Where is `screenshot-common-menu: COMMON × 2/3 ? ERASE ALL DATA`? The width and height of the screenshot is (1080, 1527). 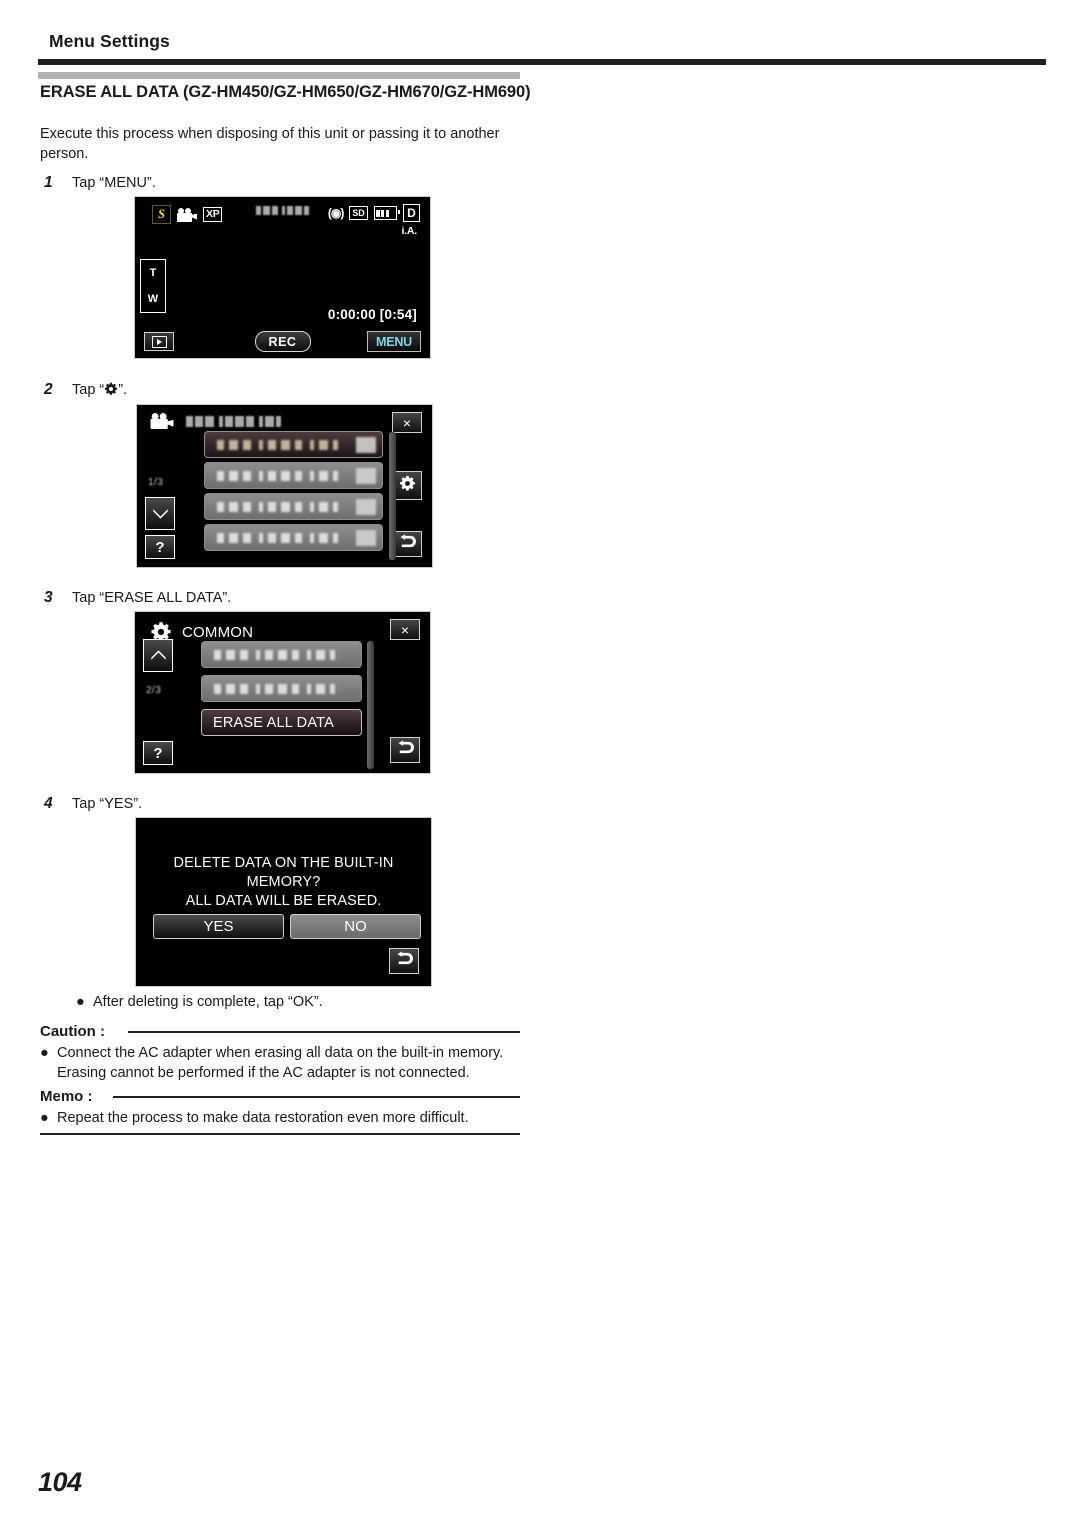
screenshot-common-menu: COMMON × 2/3 ? ERASE ALL DATA is located at coordinates (282, 692).